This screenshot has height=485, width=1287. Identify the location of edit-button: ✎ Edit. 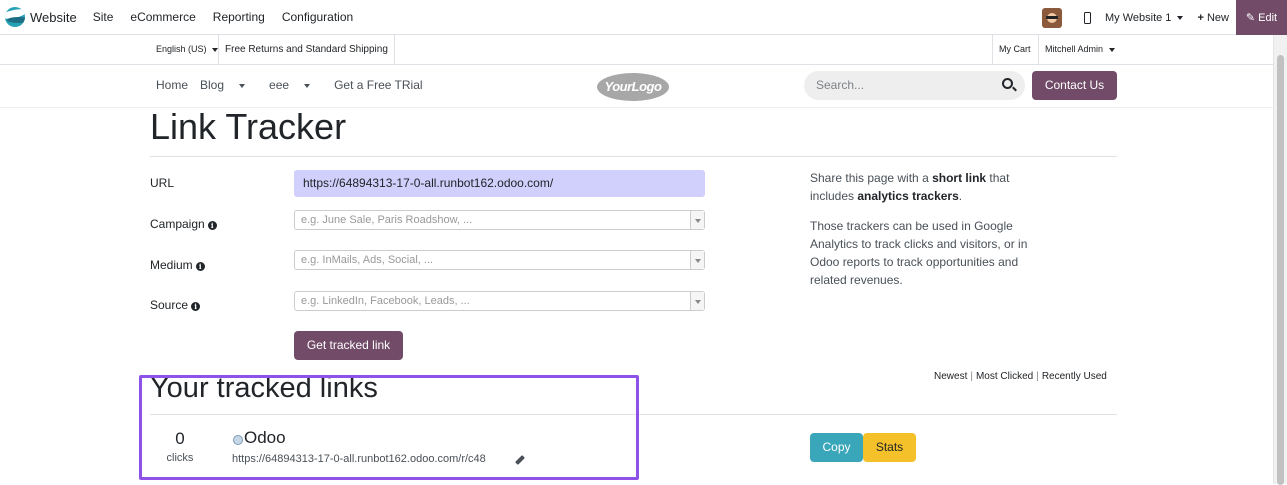
(1261, 17).